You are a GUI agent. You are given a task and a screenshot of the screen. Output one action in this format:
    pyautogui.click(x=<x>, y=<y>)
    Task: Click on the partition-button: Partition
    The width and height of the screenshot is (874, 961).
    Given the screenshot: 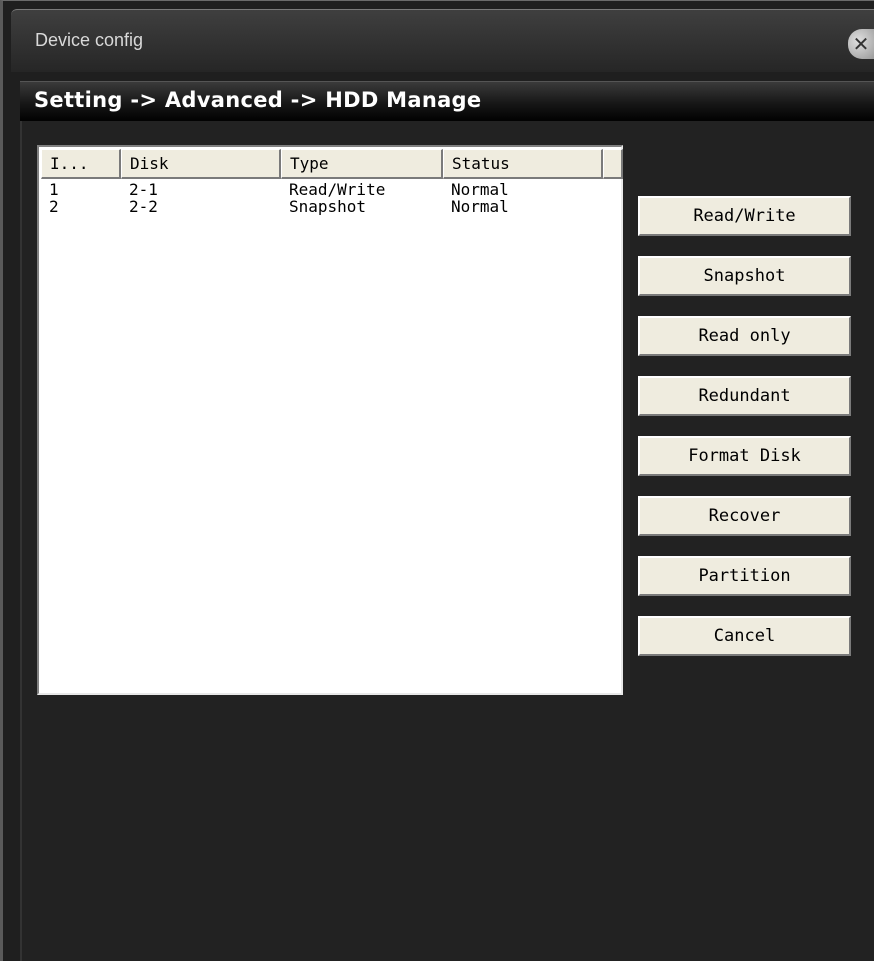 What is the action you would take?
    pyautogui.click(x=744, y=576)
    